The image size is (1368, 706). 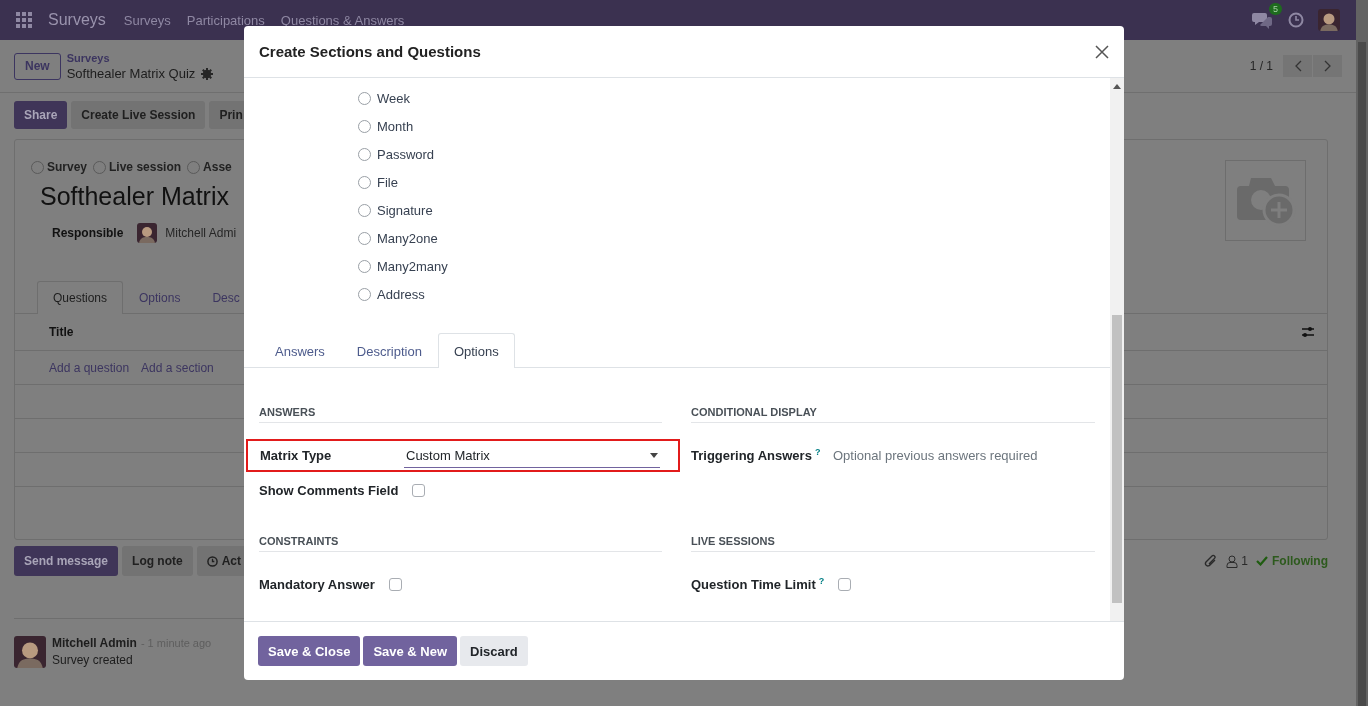 I want to click on following-button: Following, so click(x=1300, y=561).